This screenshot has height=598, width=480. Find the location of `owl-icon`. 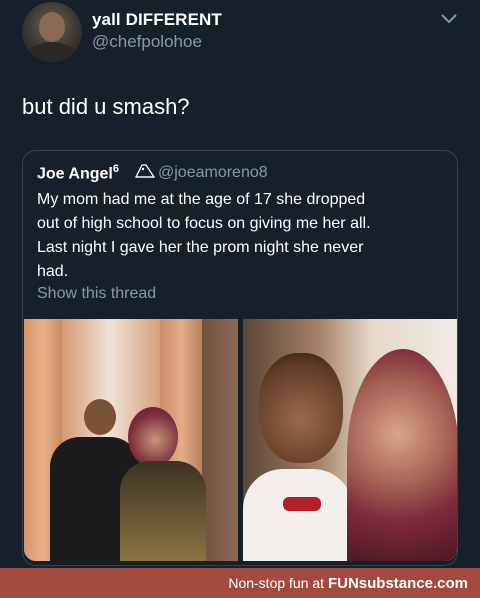

owl-icon is located at coordinates (145, 171).